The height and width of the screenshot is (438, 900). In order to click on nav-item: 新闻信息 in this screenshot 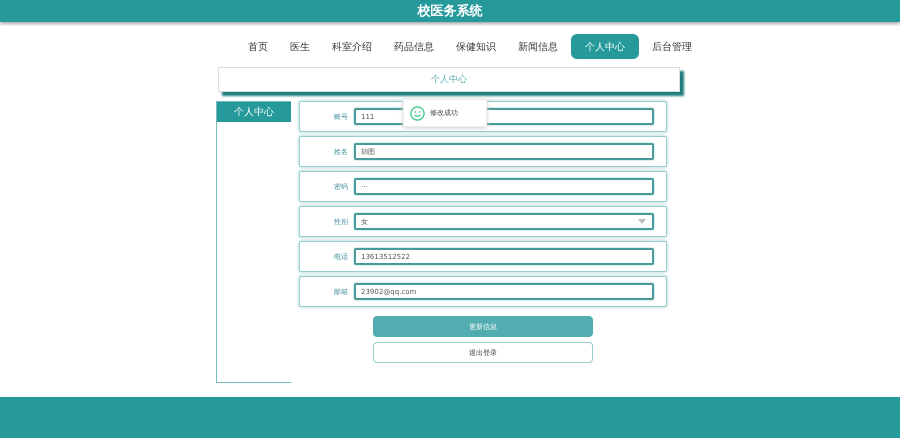, I will do `click(538, 46)`.